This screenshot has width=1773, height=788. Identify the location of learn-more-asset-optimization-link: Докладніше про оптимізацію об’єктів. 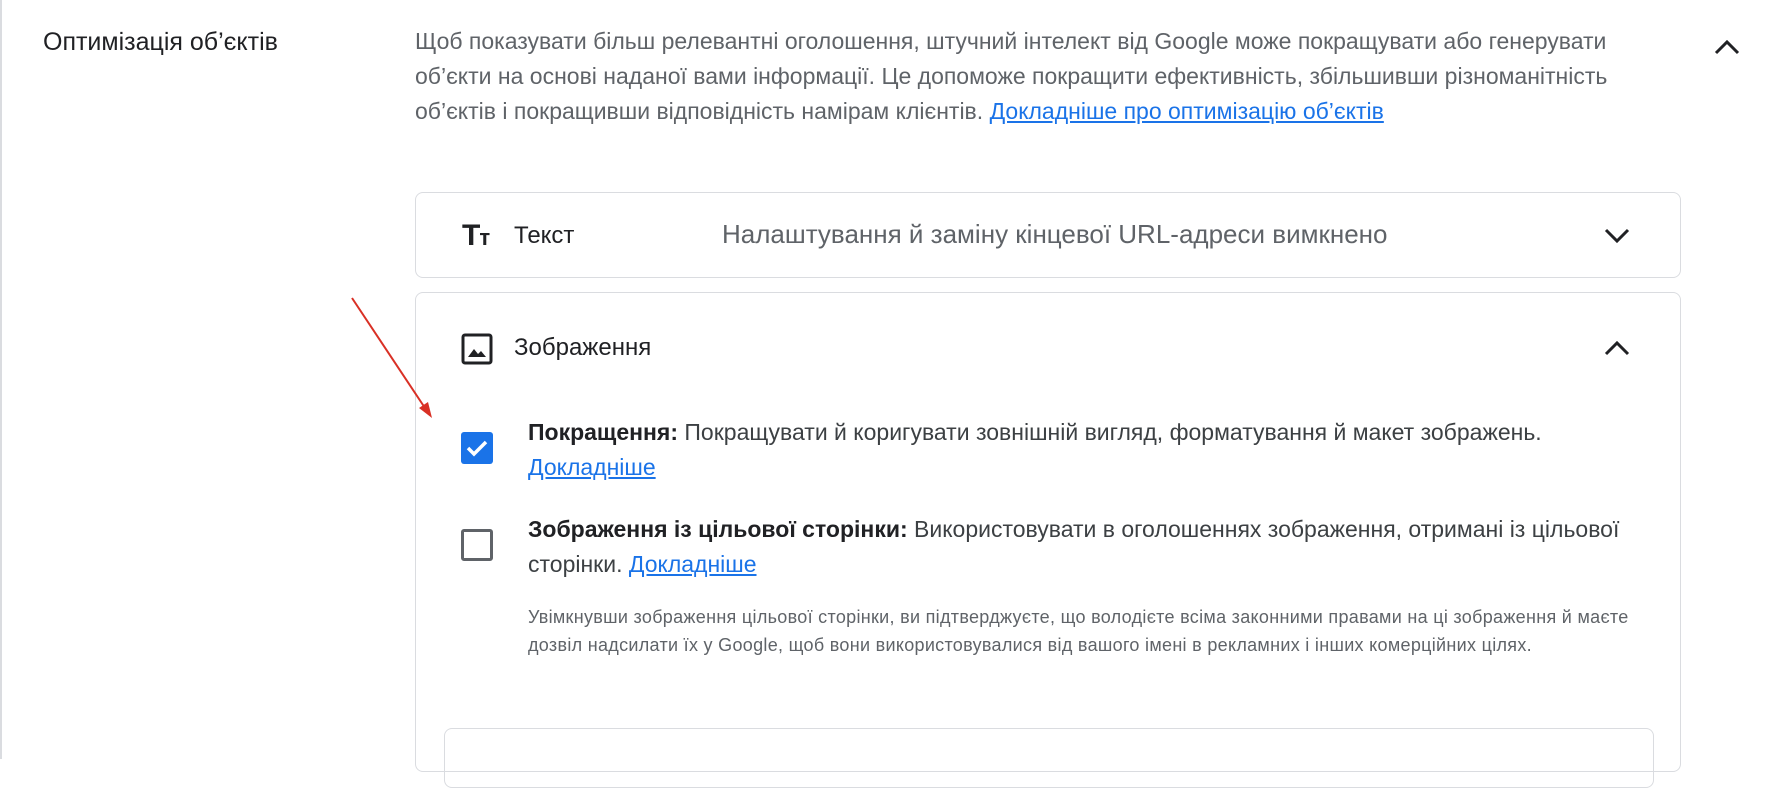
(1187, 111).